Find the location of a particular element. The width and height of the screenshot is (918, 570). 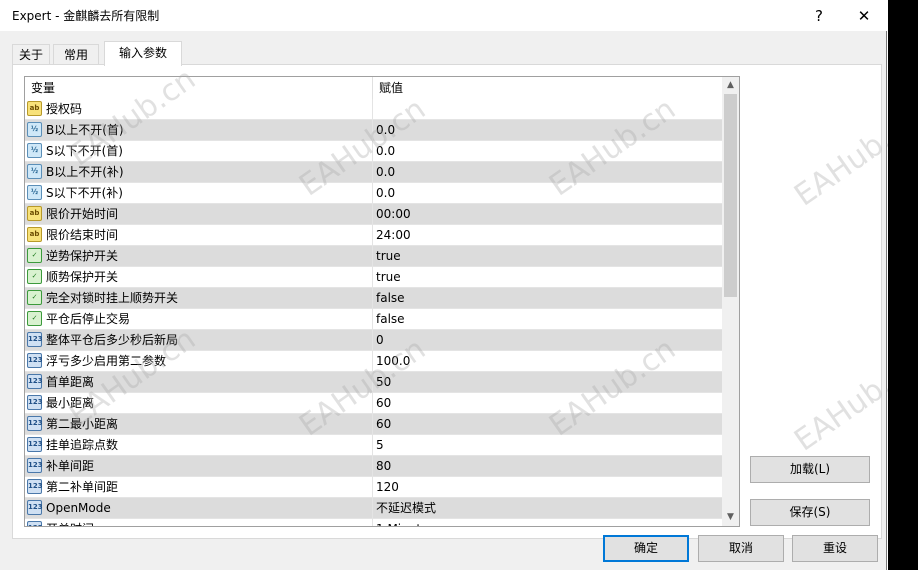

help-button: ? is located at coordinates (819, 15).